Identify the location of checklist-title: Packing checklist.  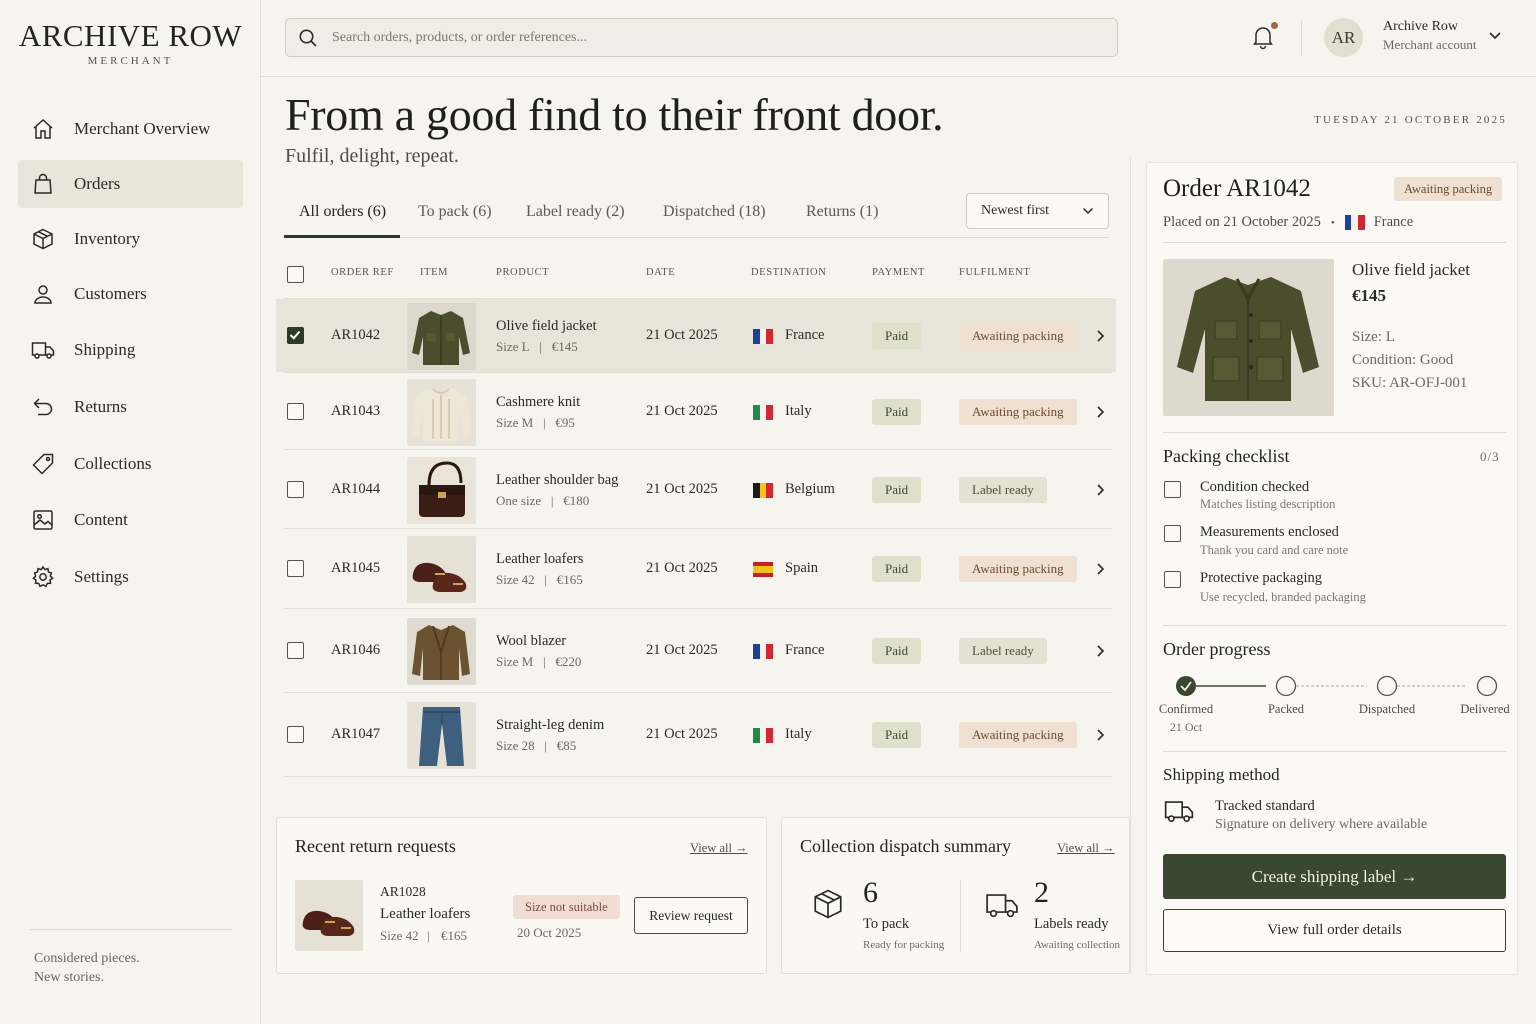
(1226, 456).